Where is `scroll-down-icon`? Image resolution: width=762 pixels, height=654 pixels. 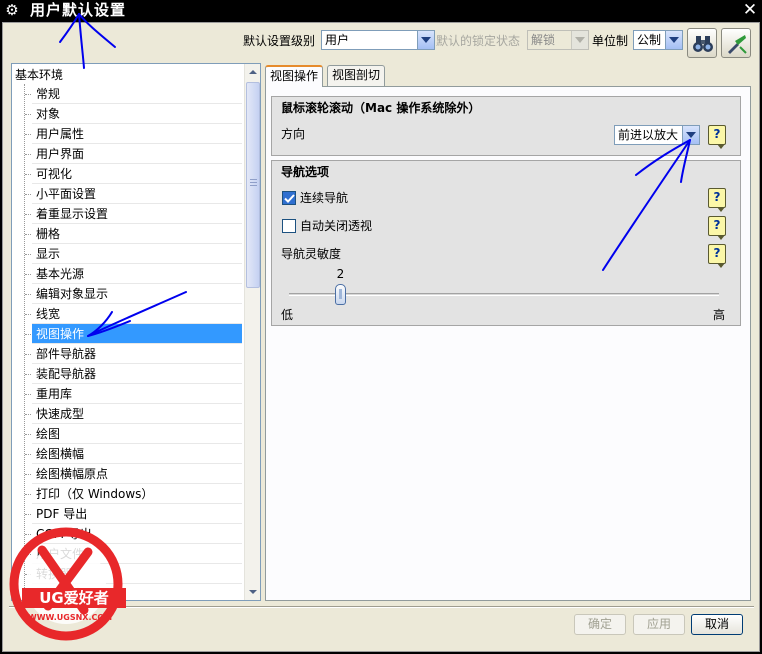 scroll-down-icon is located at coordinates (252, 592).